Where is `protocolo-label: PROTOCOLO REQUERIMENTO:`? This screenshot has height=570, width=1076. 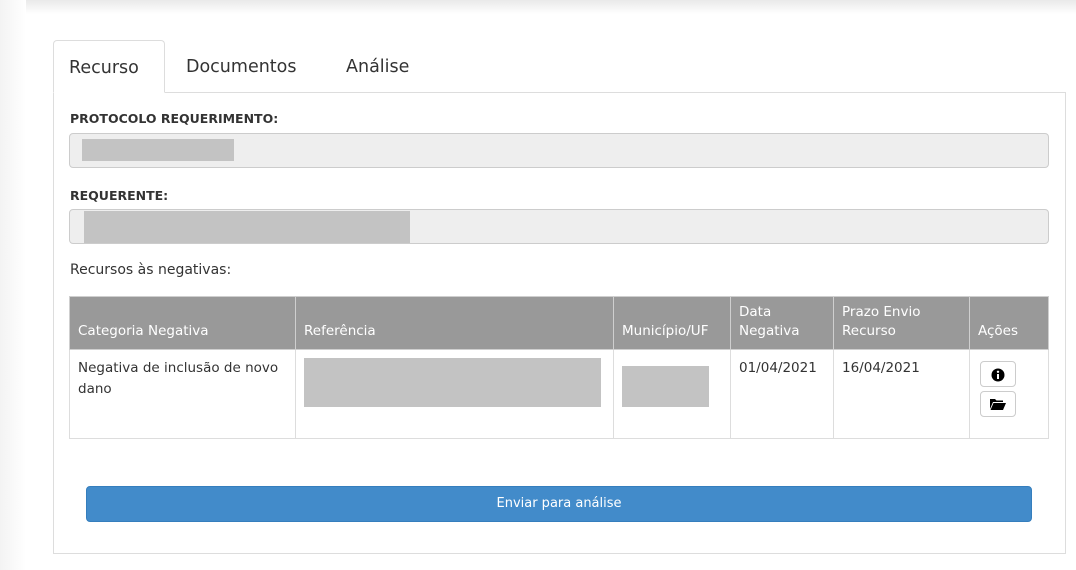
protocolo-label: PROTOCOLO REQUERIMENTO: is located at coordinates (174, 118).